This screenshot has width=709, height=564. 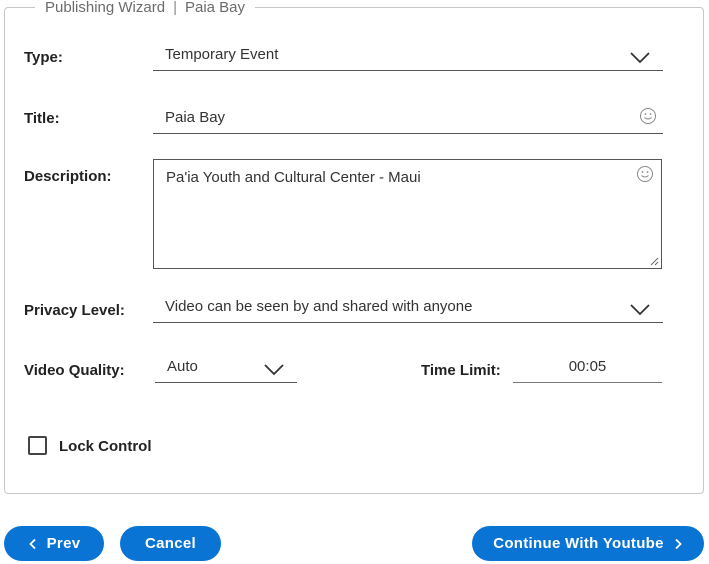 I want to click on continue-button-label: Continue With Youtube, so click(x=578, y=543).